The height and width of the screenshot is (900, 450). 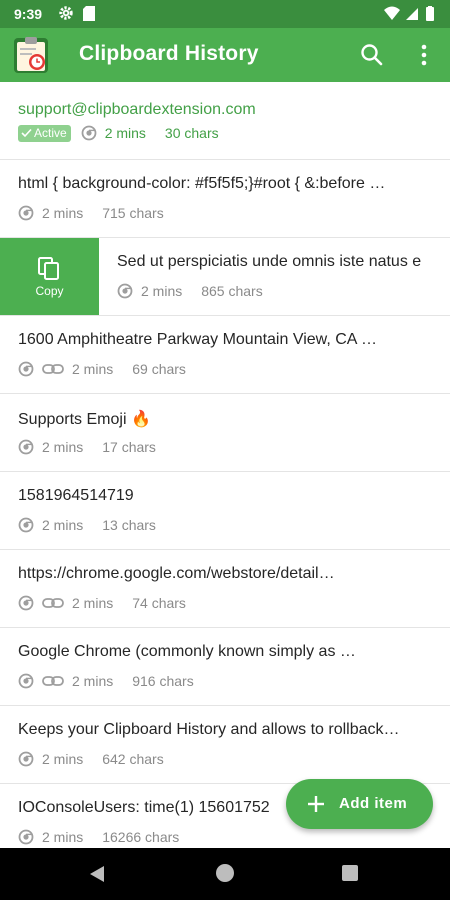 I want to click on clipboard-item-meta: 2 mins 715 chars, so click(x=91, y=213).